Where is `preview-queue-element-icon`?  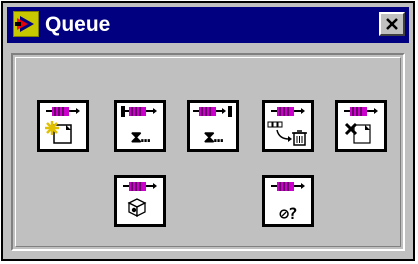
preview-queue-element-icon is located at coordinates (140, 200).